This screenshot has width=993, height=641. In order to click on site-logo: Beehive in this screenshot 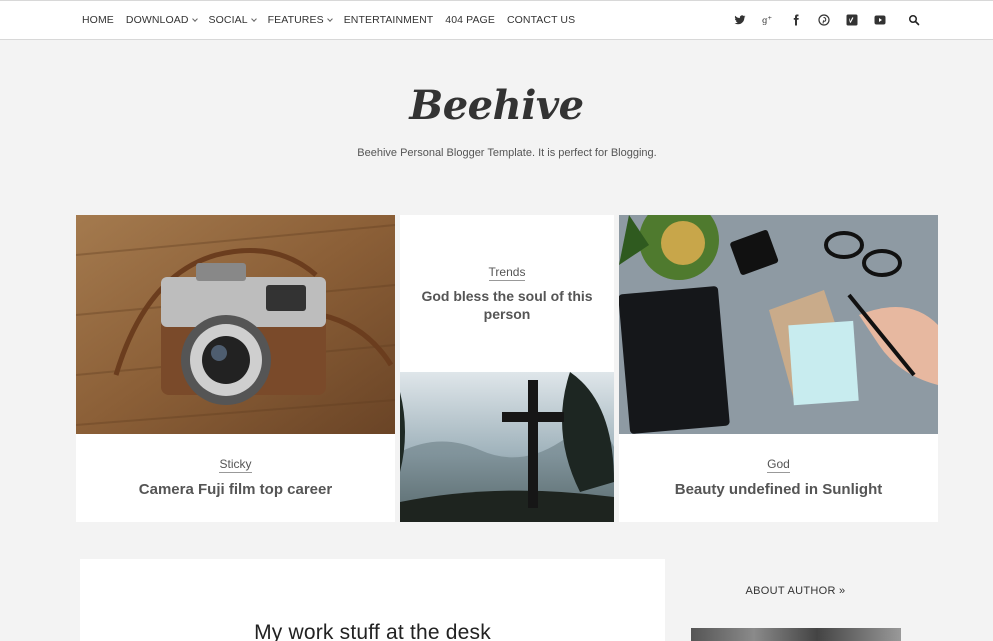, I will do `click(496, 105)`.